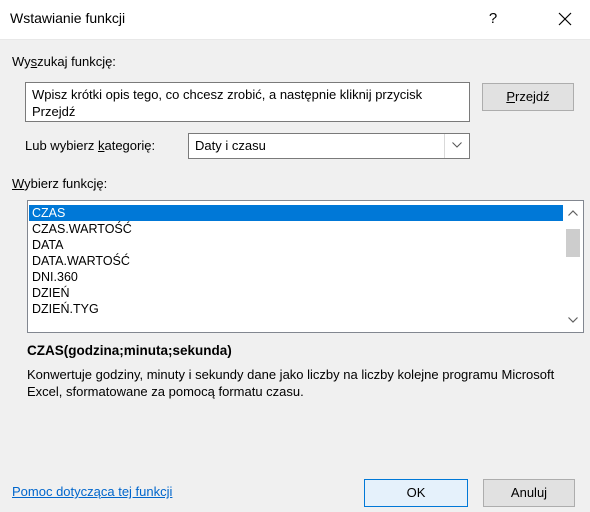 Image resolution: width=590 pixels, height=512 pixels. I want to click on function-list-item: DATA, so click(296, 245).